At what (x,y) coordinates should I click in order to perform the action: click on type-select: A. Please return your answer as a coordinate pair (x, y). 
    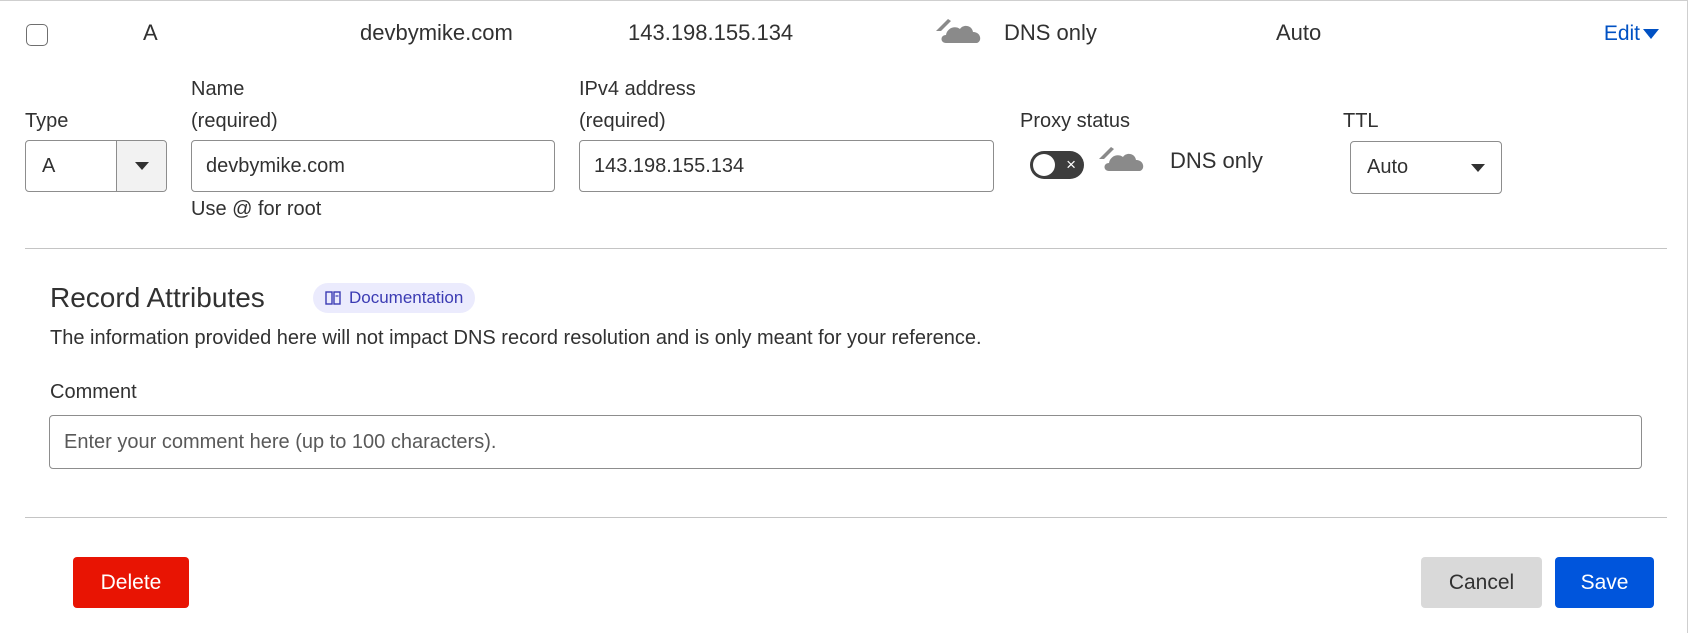
    Looking at the image, I should click on (96, 166).